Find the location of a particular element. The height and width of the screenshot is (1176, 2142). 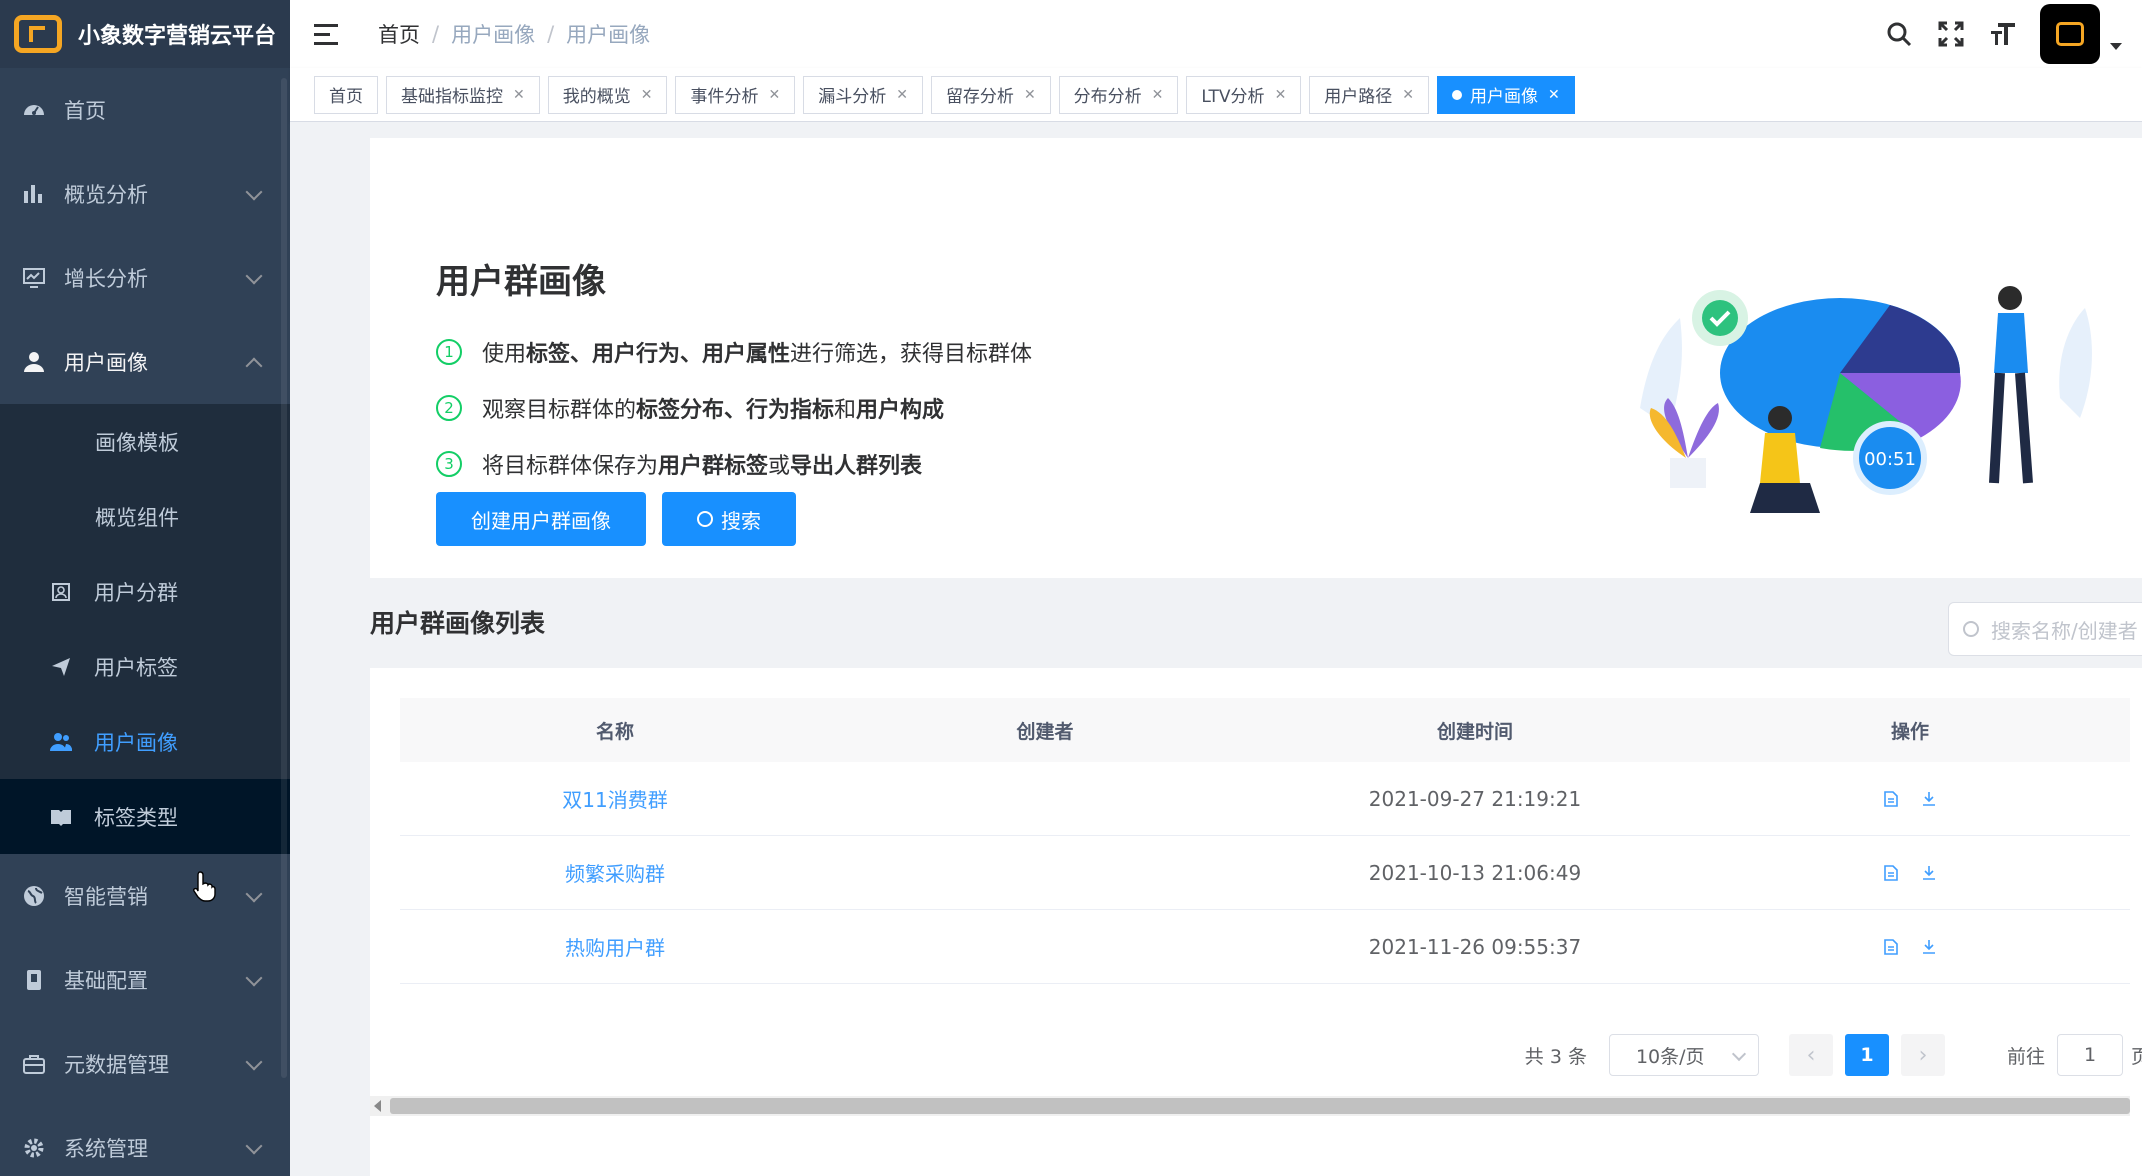

sidebar-item-label: 增长分析 is located at coordinates (106, 279).